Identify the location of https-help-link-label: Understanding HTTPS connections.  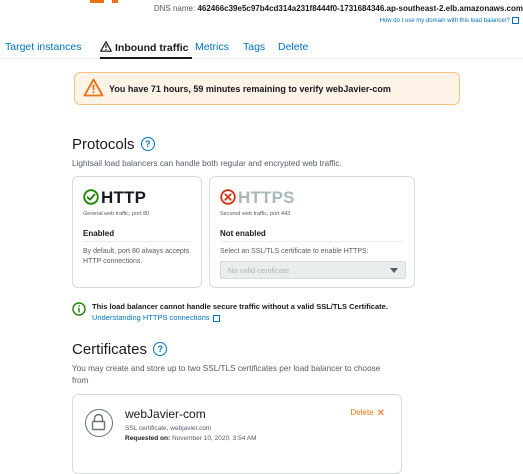
(151, 317).